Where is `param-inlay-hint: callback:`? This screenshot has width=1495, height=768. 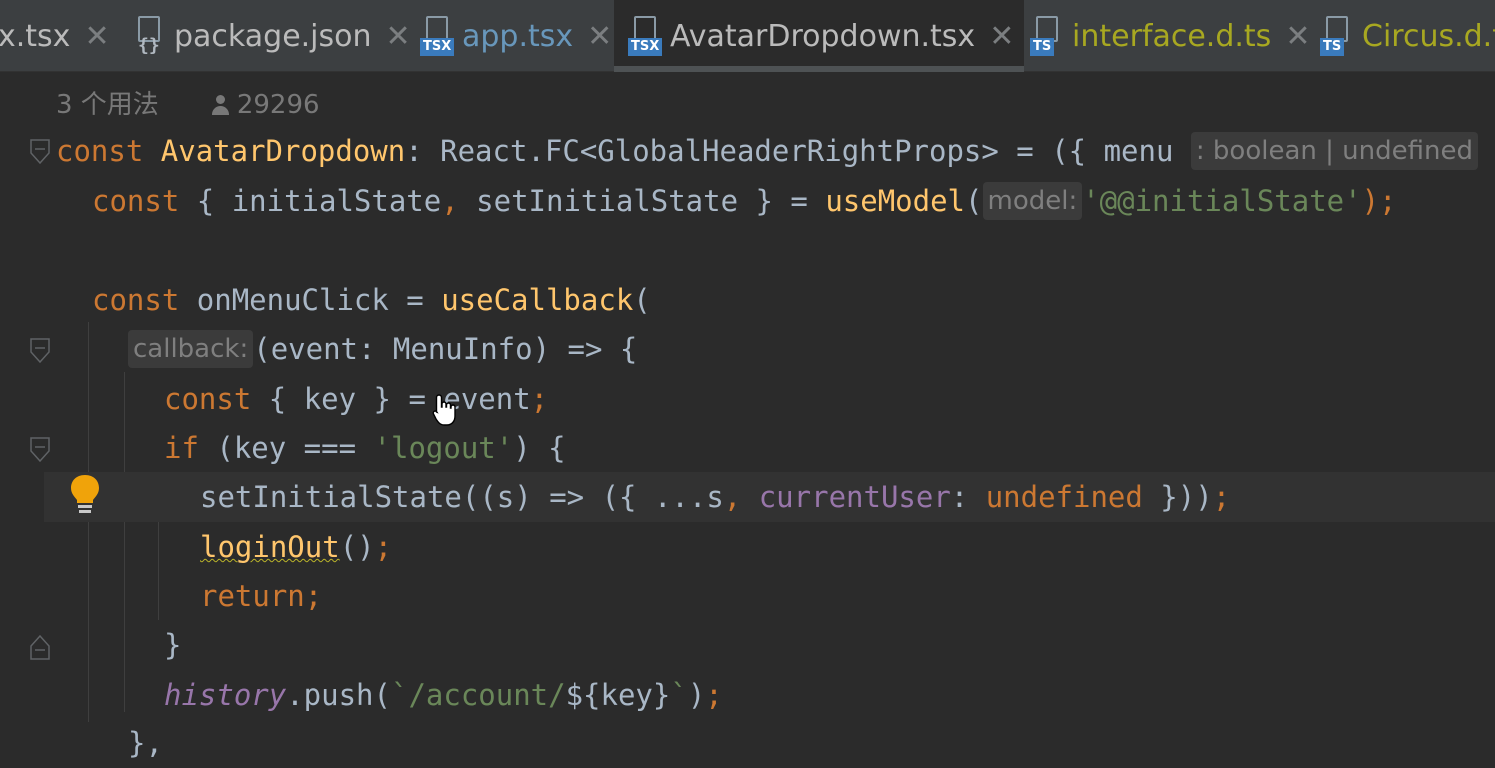
param-inlay-hint: callback: is located at coordinates (191, 349).